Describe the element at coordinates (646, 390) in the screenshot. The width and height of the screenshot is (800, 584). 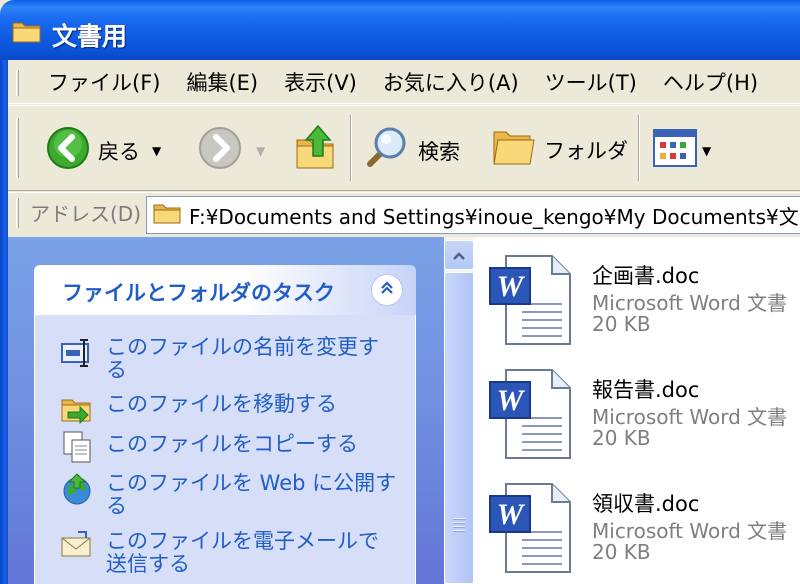
I see `file-name: 報告書.doc` at that location.